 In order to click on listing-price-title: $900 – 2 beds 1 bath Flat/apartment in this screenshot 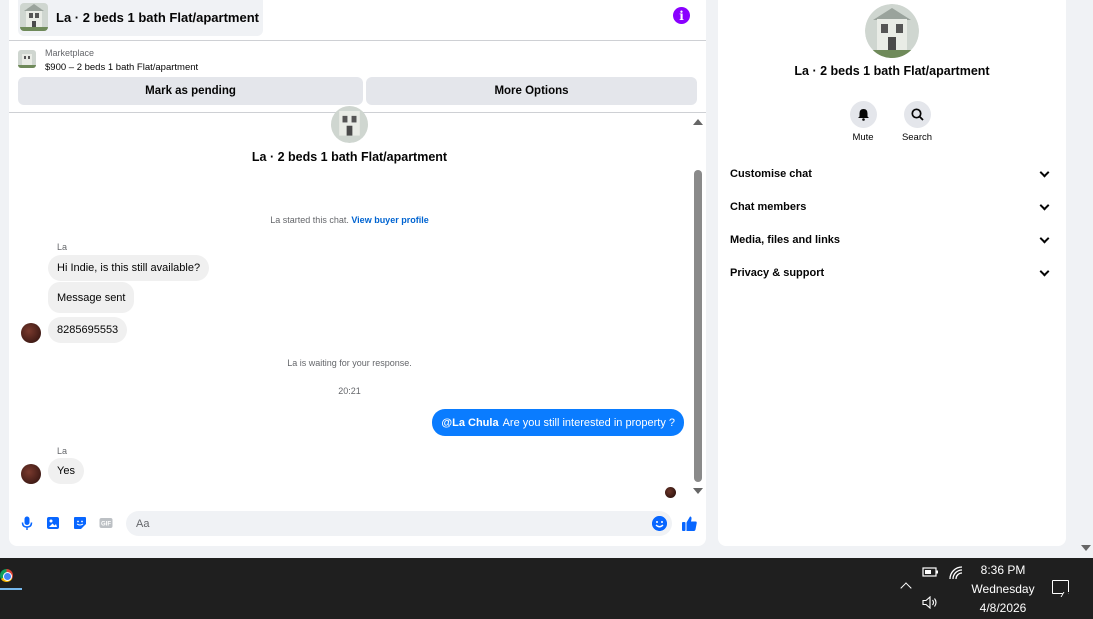, I will do `click(121, 67)`.